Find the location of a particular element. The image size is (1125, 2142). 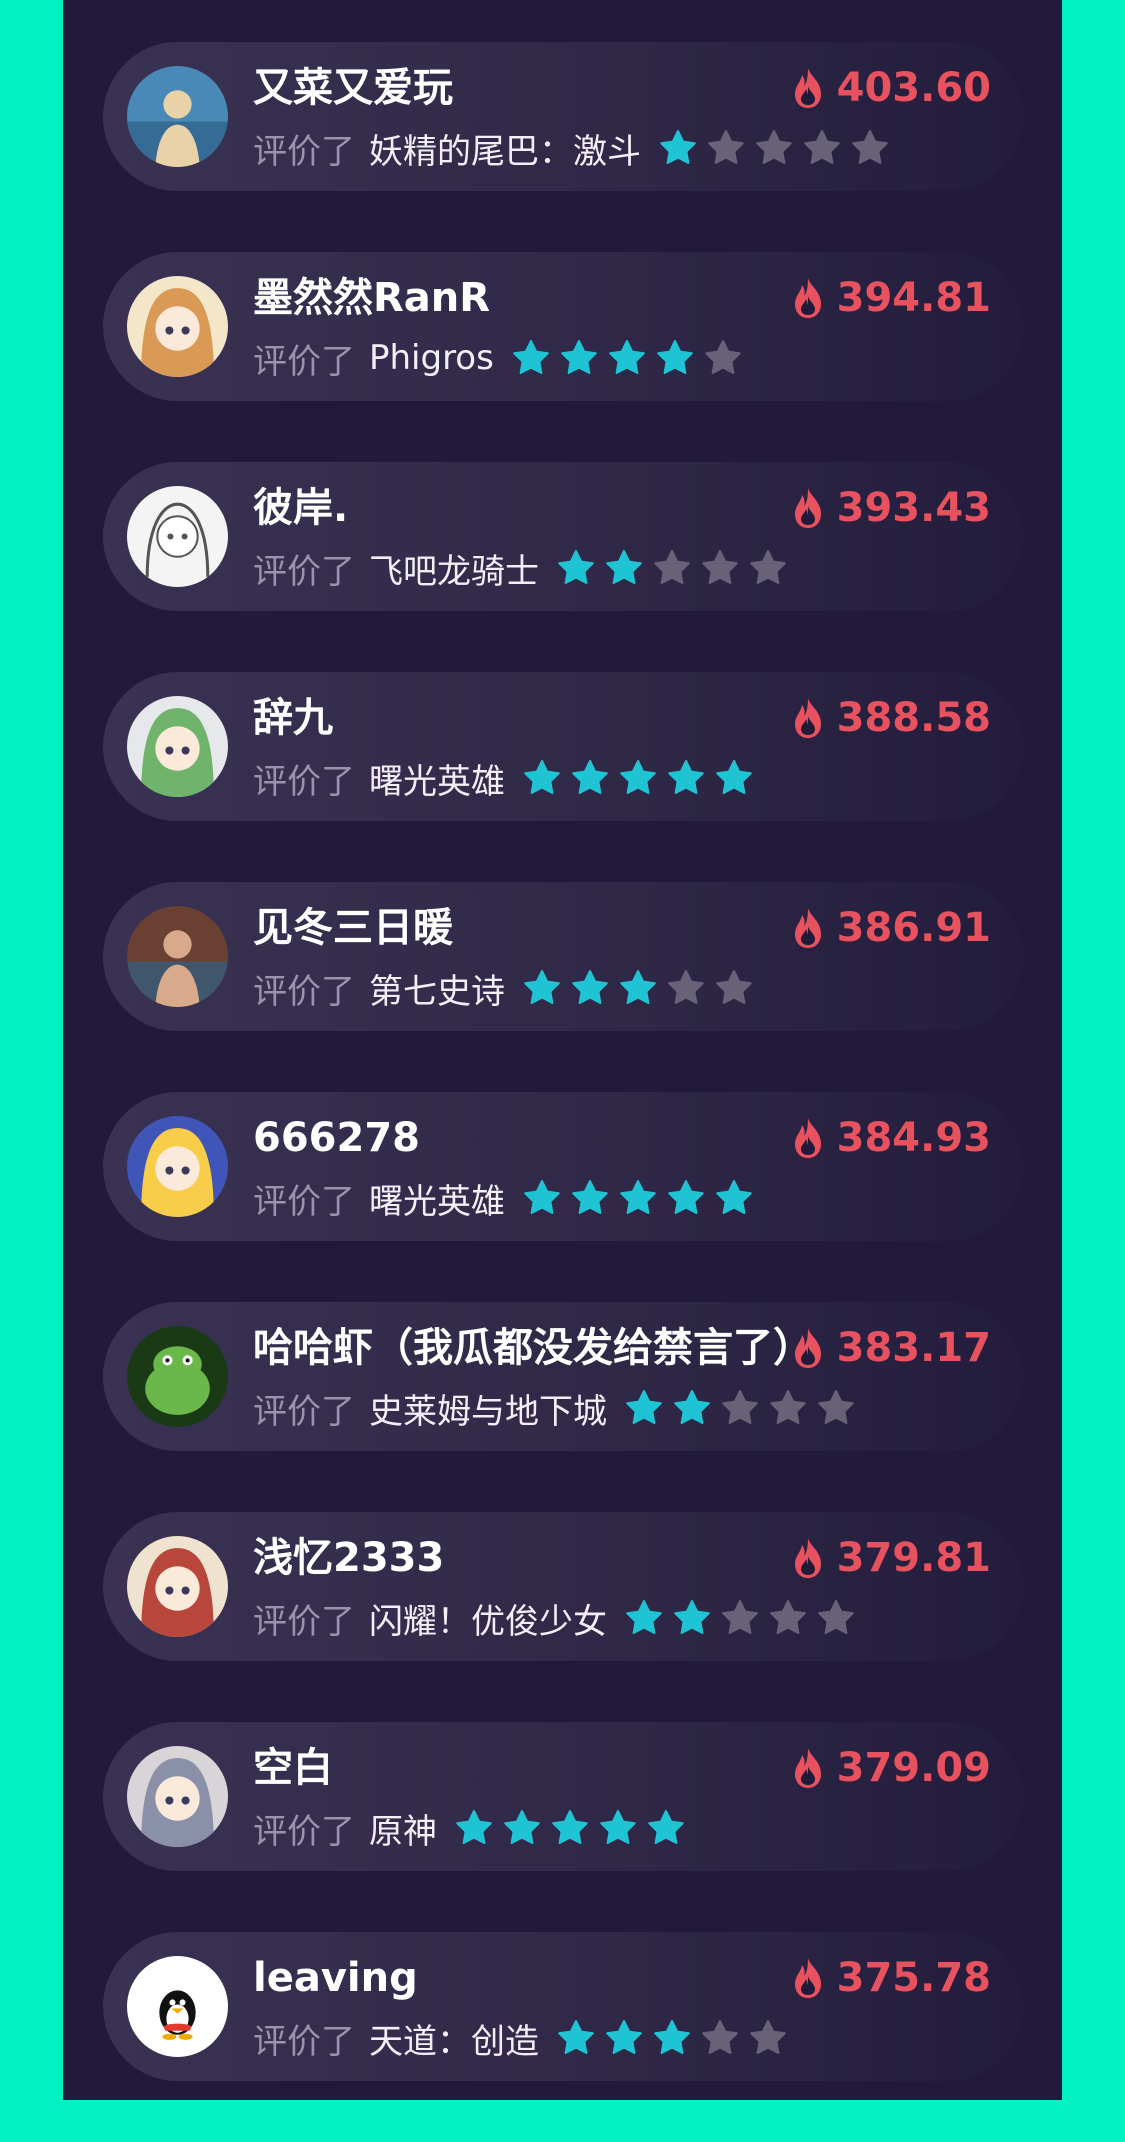

review-line: 评价了 天道：创造 is located at coordinates (525, 2038).